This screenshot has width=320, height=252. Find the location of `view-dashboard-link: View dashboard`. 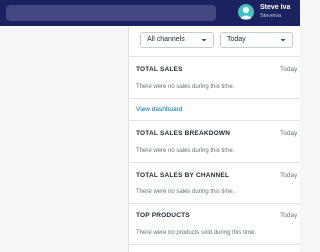

view-dashboard-link: View dashboard is located at coordinates (159, 109).